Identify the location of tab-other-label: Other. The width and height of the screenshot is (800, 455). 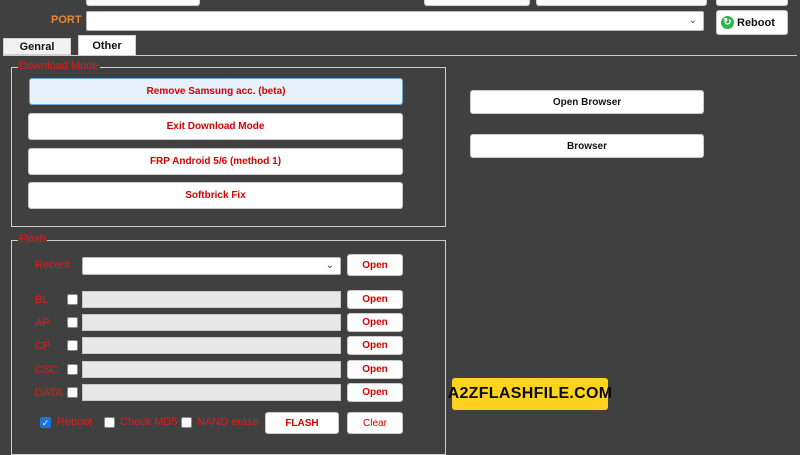
(107, 45).